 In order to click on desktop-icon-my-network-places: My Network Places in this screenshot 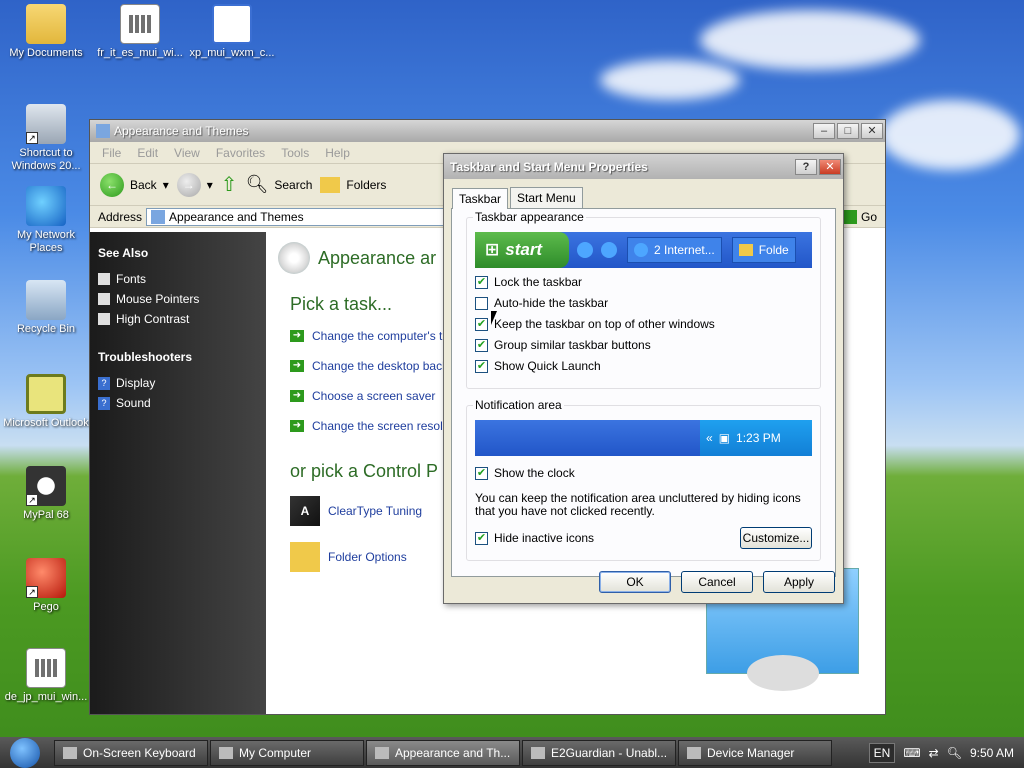, I will do `click(46, 220)`.